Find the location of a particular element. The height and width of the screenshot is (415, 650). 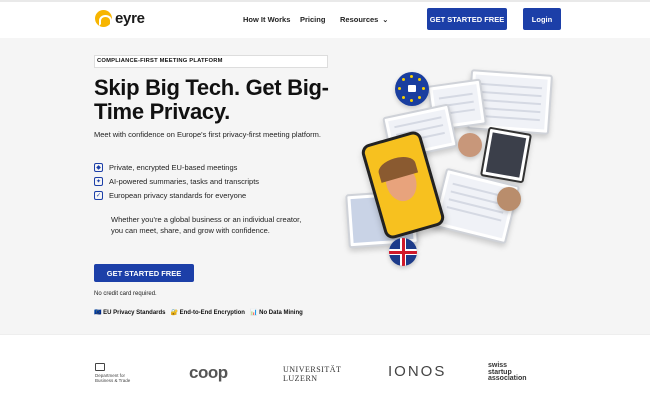

feature-item: ◆ Private, encrypted EU-based meetings is located at coordinates (214, 167).